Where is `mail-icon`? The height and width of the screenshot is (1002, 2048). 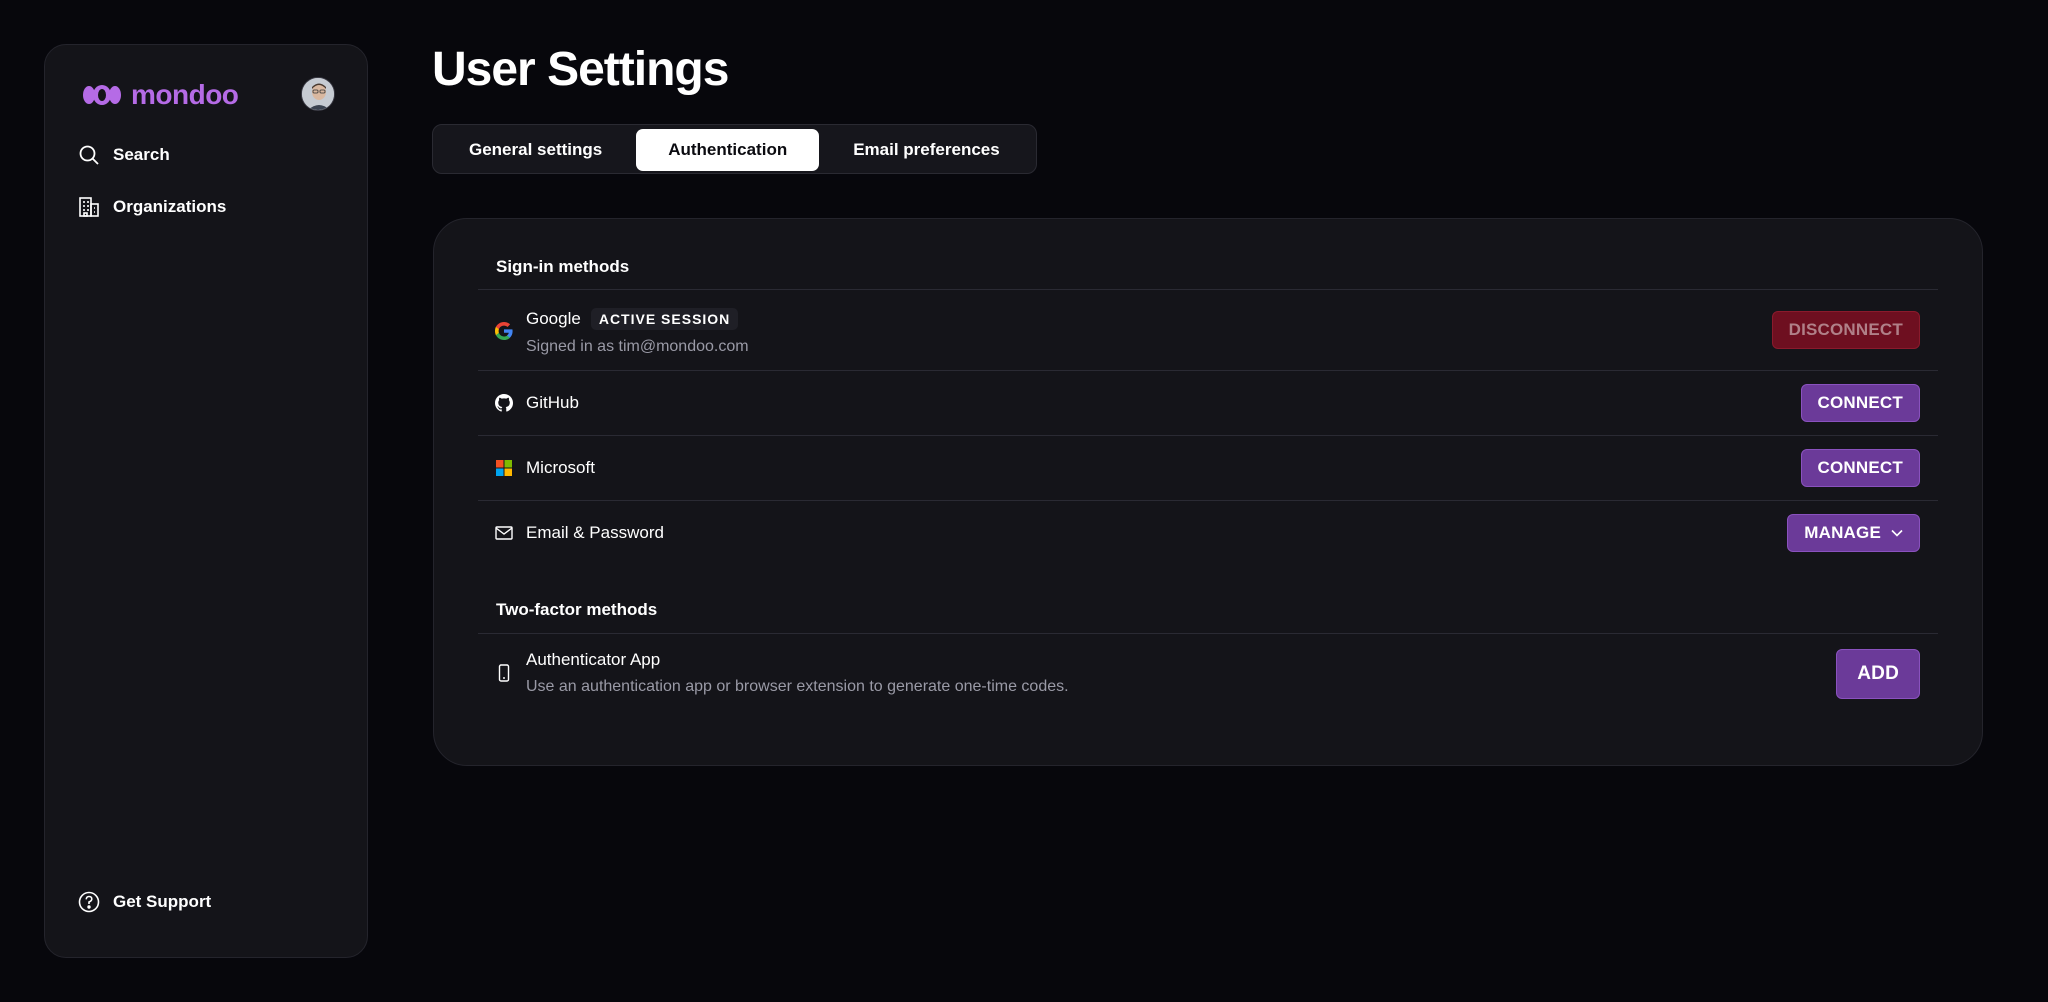 mail-icon is located at coordinates (504, 533).